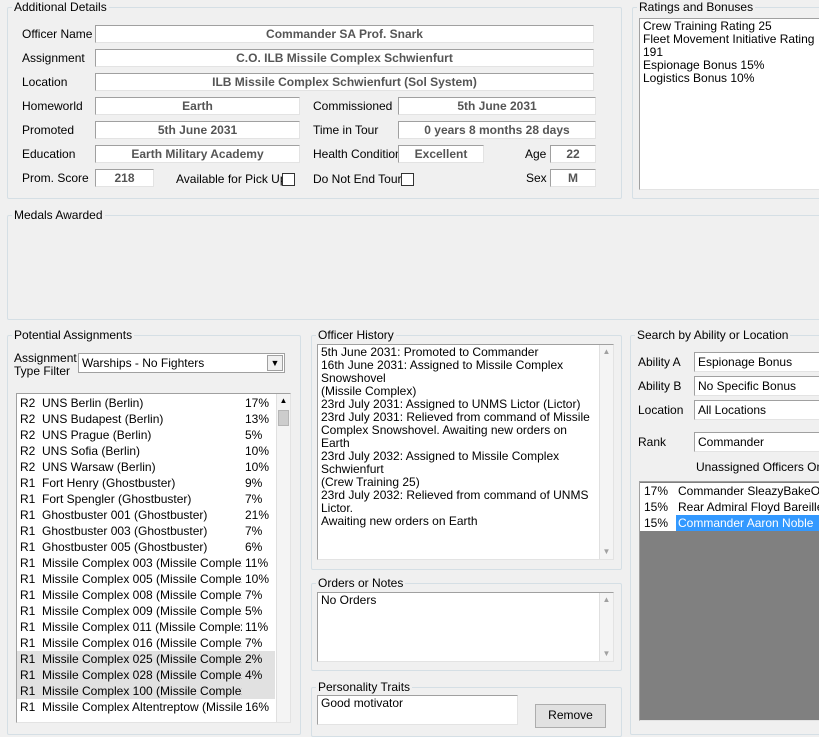 The image size is (819, 737). I want to click on assignment-row: R1 Fort Spengler (Ghostbuster) 7%, so click(146, 499).